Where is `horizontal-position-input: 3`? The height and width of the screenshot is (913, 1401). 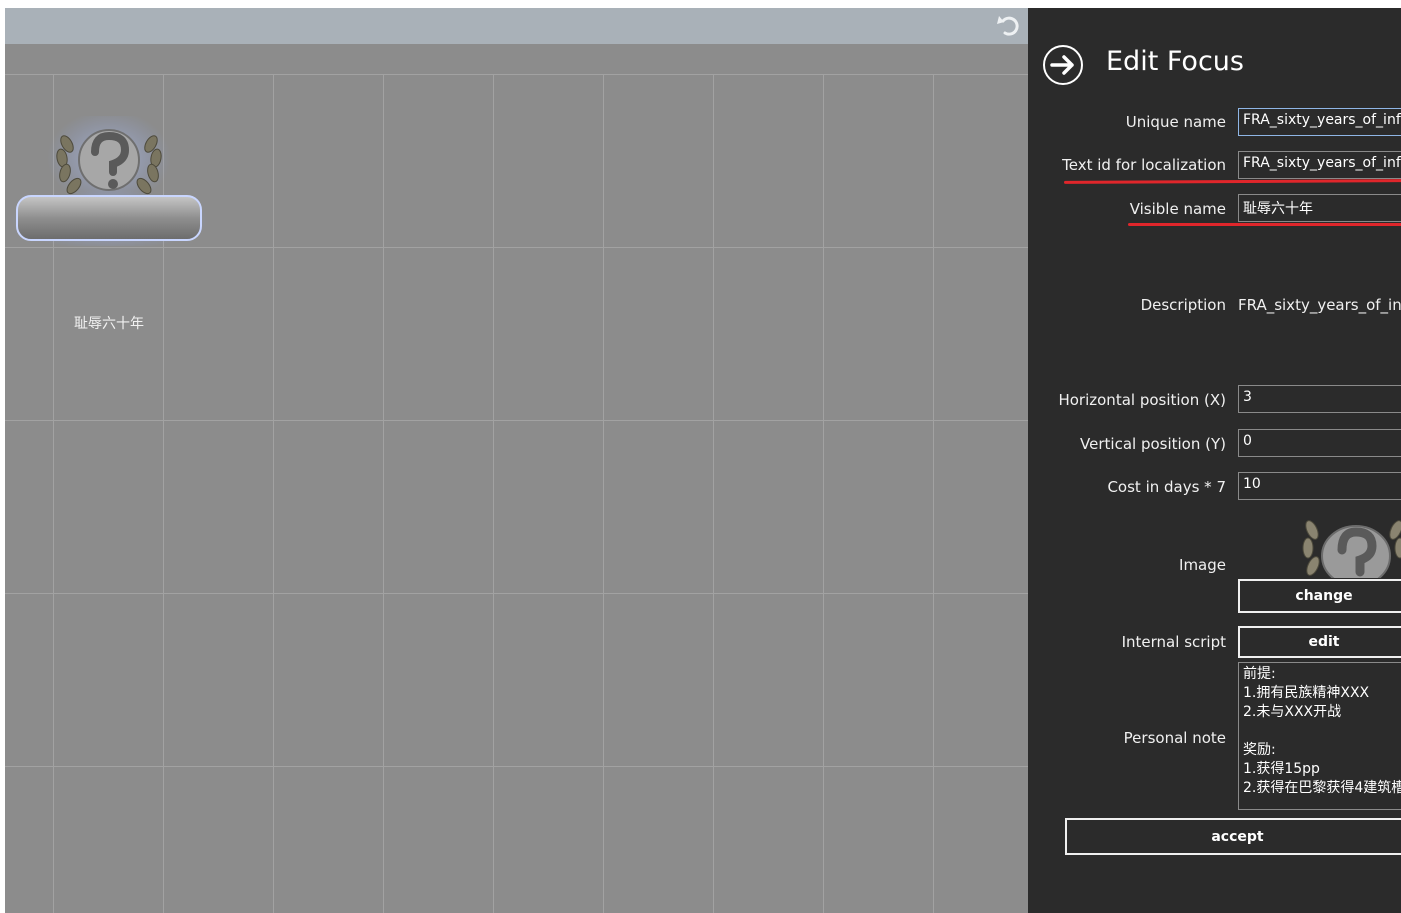 horizontal-position-input: 3 is located at coordinates (1319, 399).